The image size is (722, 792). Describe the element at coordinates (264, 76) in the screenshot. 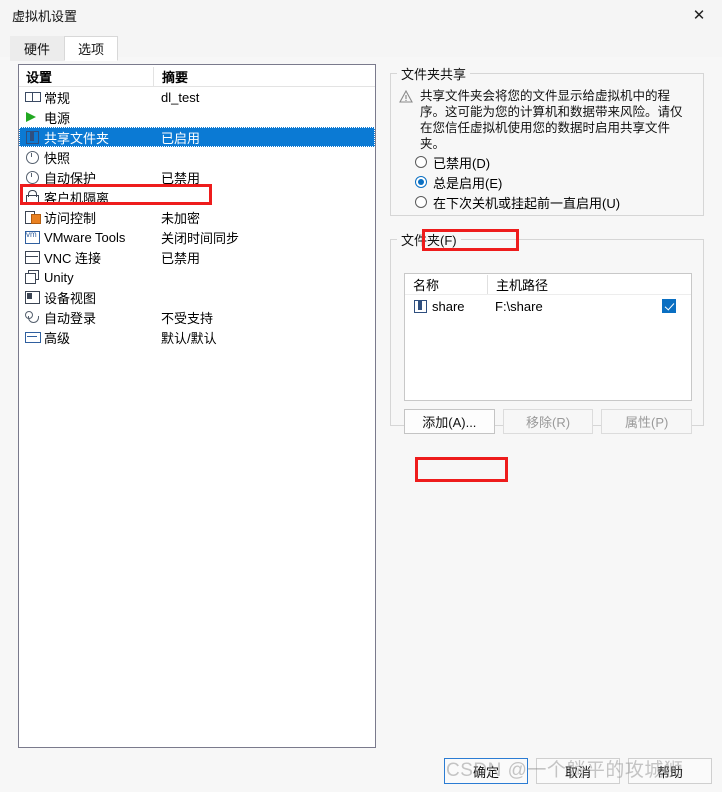

I see `column-header-summary: 摘要` at that location.